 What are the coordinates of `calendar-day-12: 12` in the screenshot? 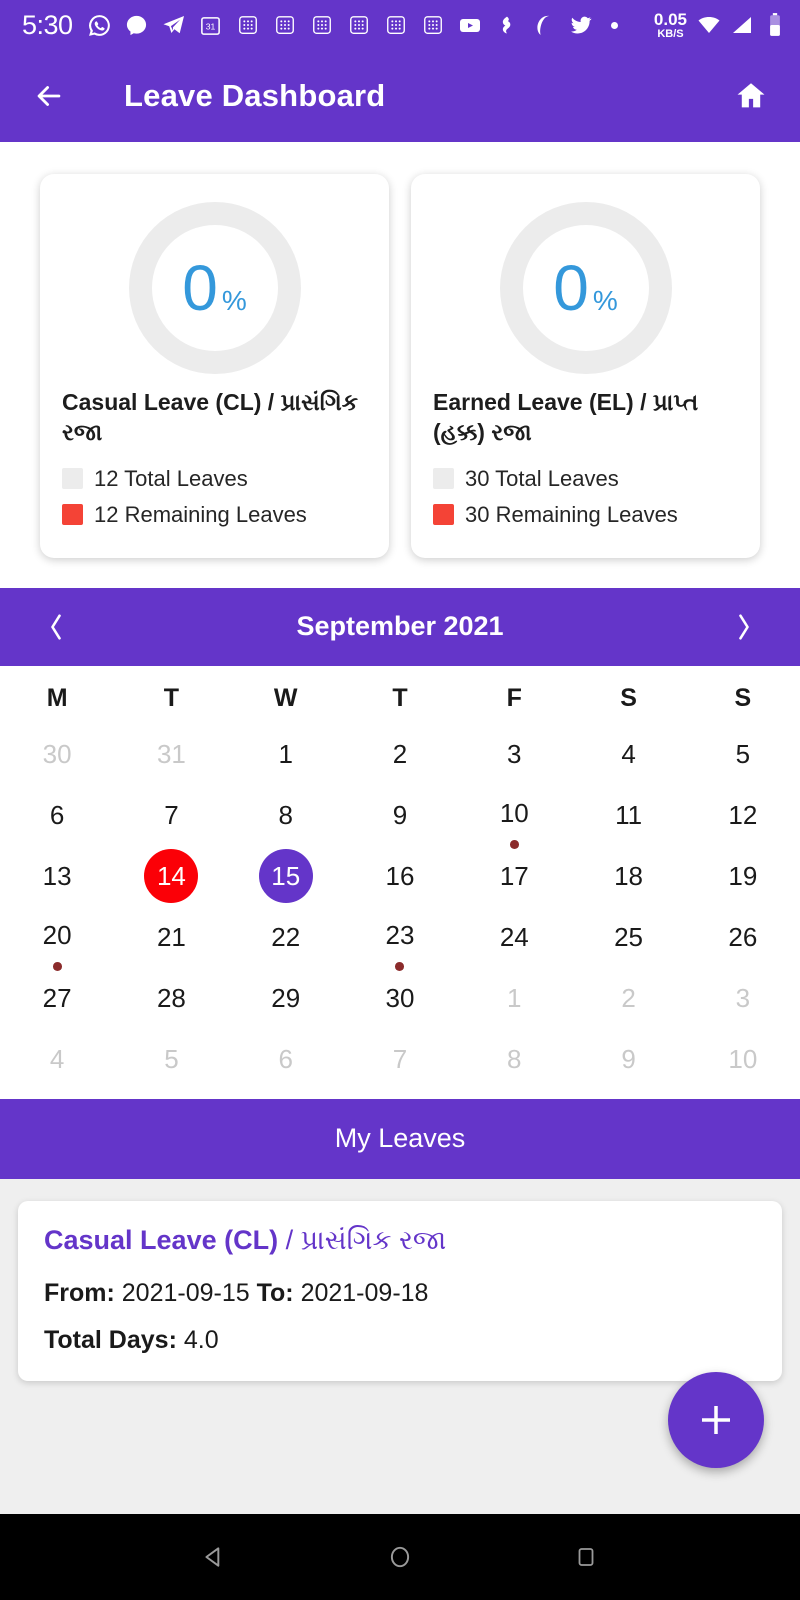 It's located at (743, 818).